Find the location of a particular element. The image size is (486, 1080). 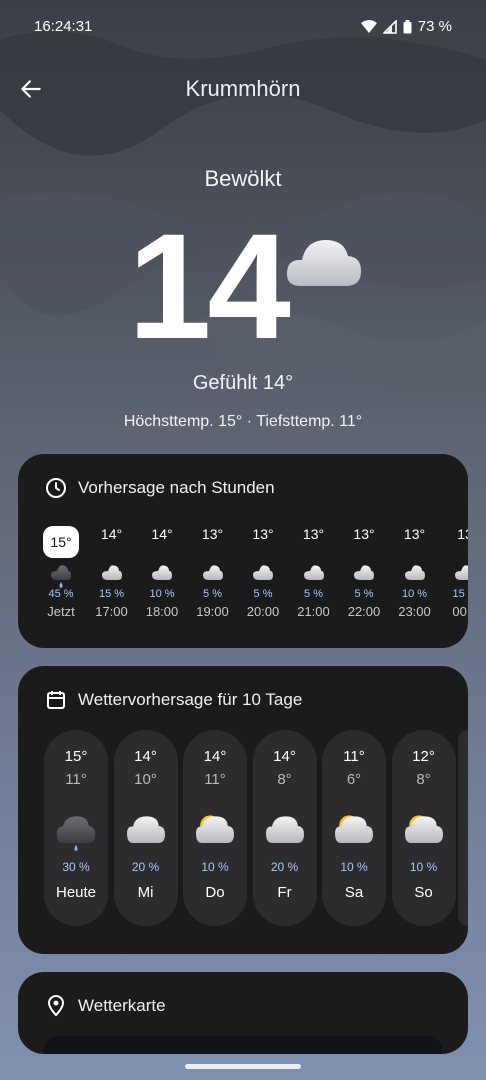

hourly-item: 13° 5 % 20:00 is located at coordinates (263, 568).